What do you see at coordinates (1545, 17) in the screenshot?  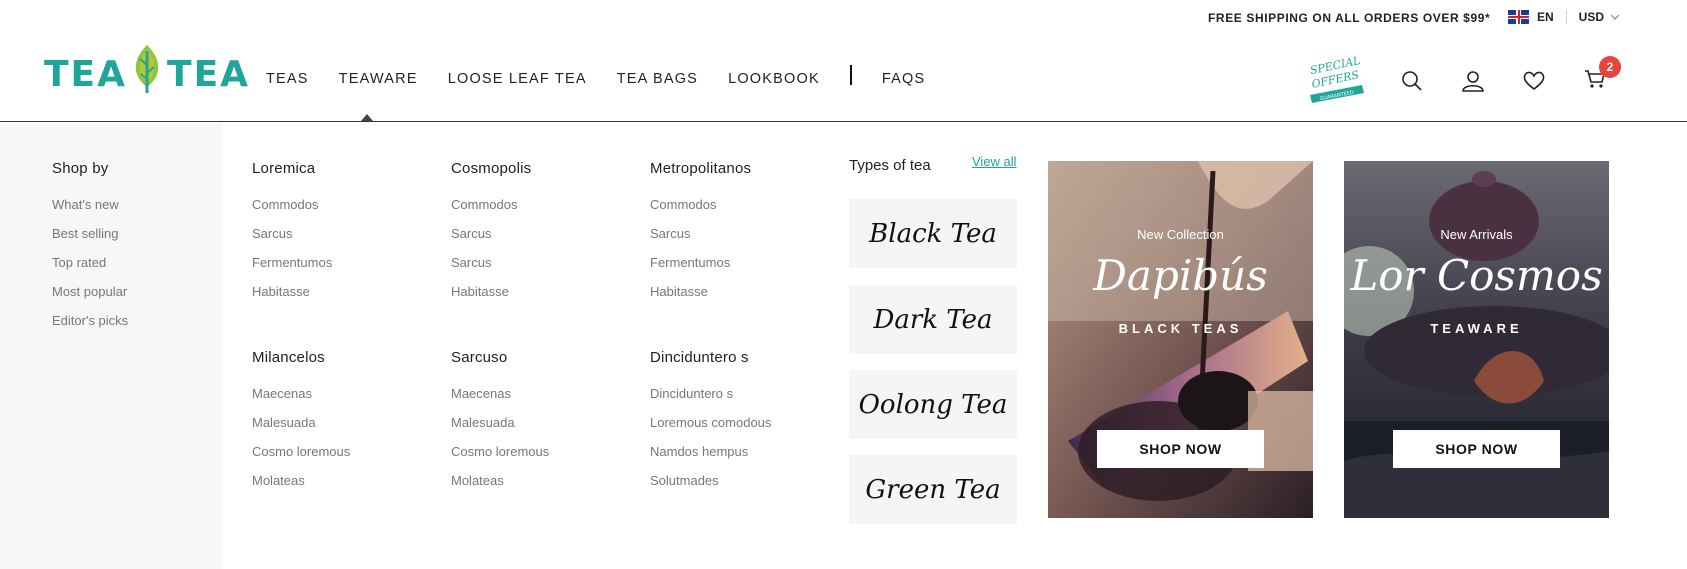 I see `language-label: EN` at bounding box center [1545, 17].